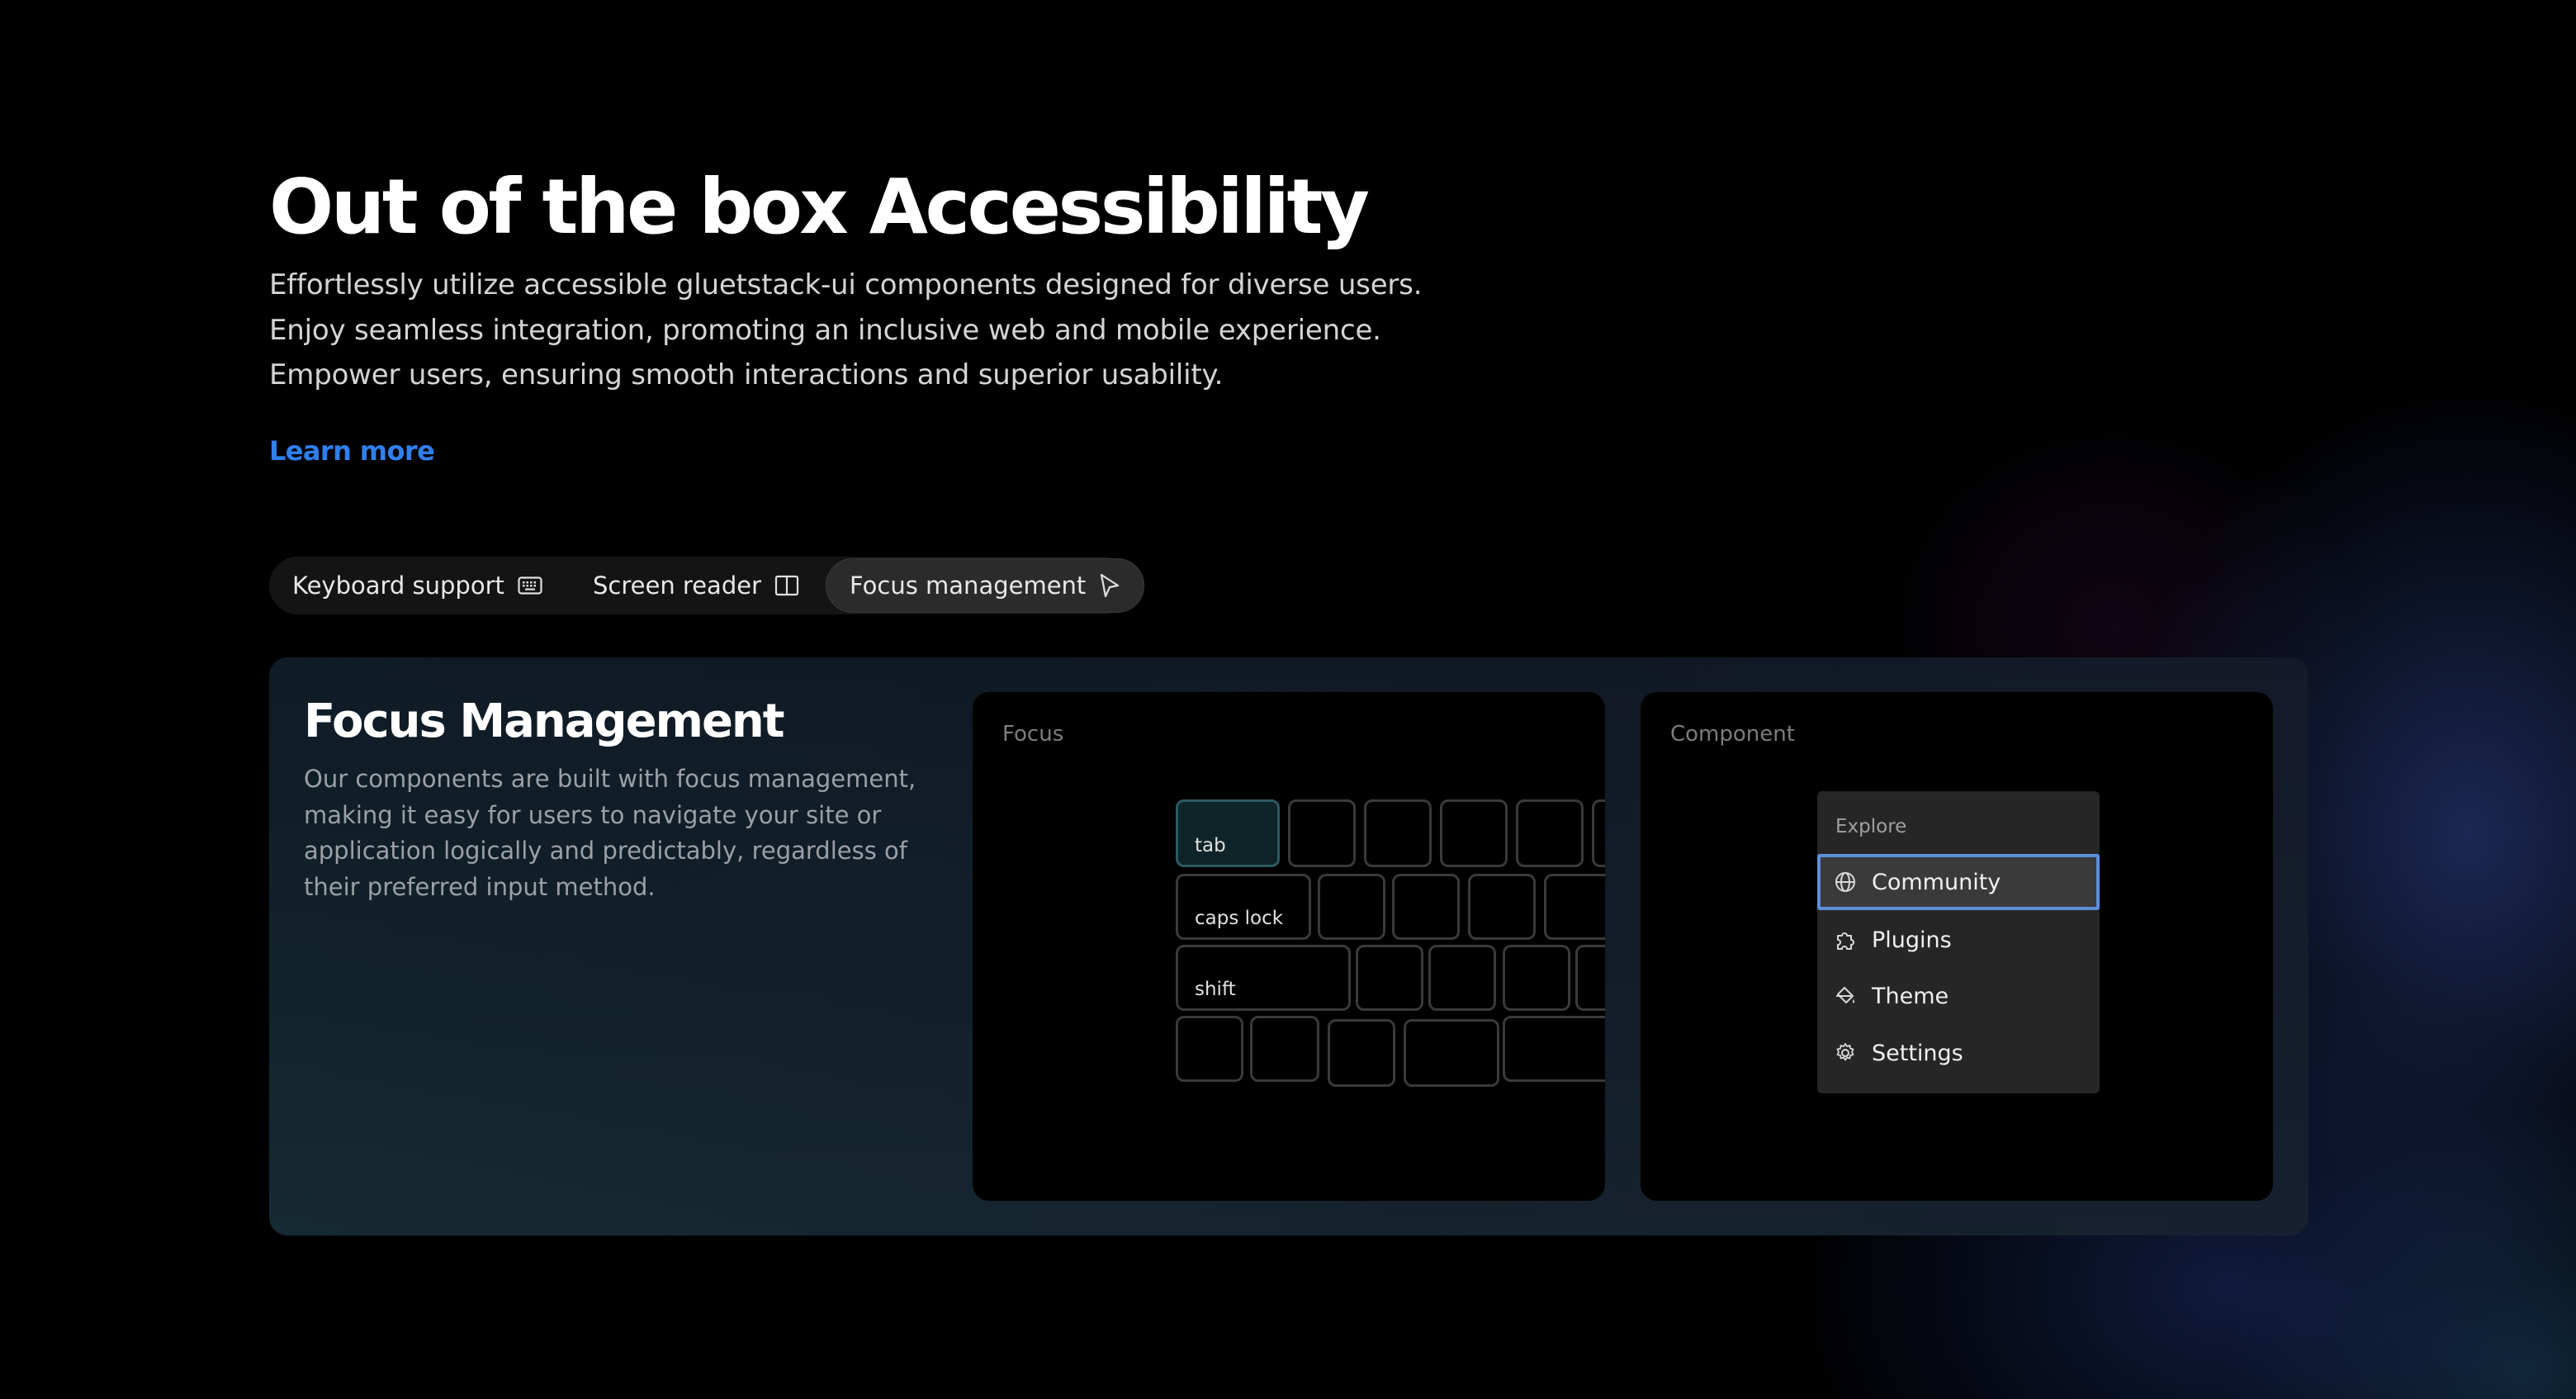 This screenshot has width=2576, height=1399. I want to click on panel-label: Component, so click(1732, 735).